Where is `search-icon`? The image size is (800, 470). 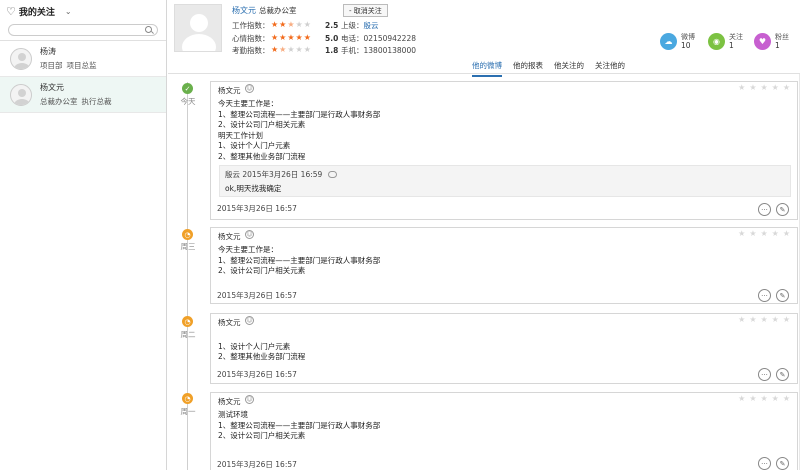 search-icon is located at coordinates (148, 29).